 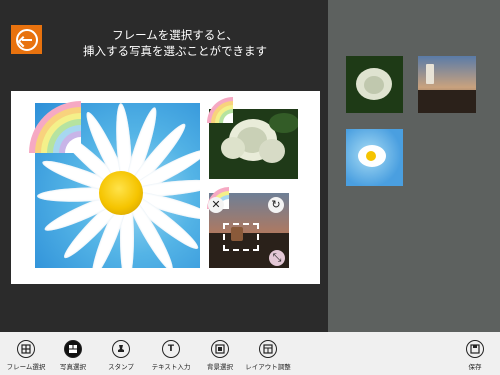 I want to click on thumbnail-hydrangea, so click(x=374, y=84).